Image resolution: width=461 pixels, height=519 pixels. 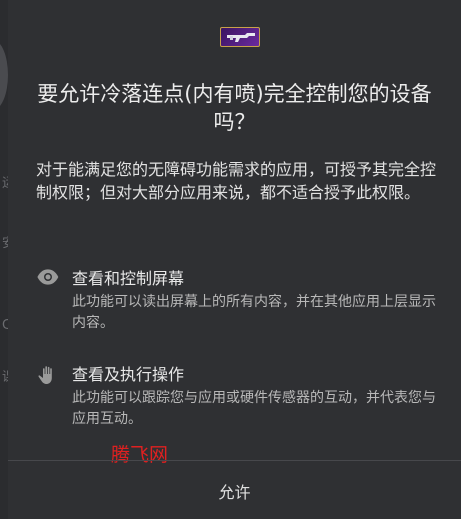 I want to click on permission-description: 此功能可以读出屏幕上的所有内容，并在其他应用上层显示内容。, so click(x=254, y=312).